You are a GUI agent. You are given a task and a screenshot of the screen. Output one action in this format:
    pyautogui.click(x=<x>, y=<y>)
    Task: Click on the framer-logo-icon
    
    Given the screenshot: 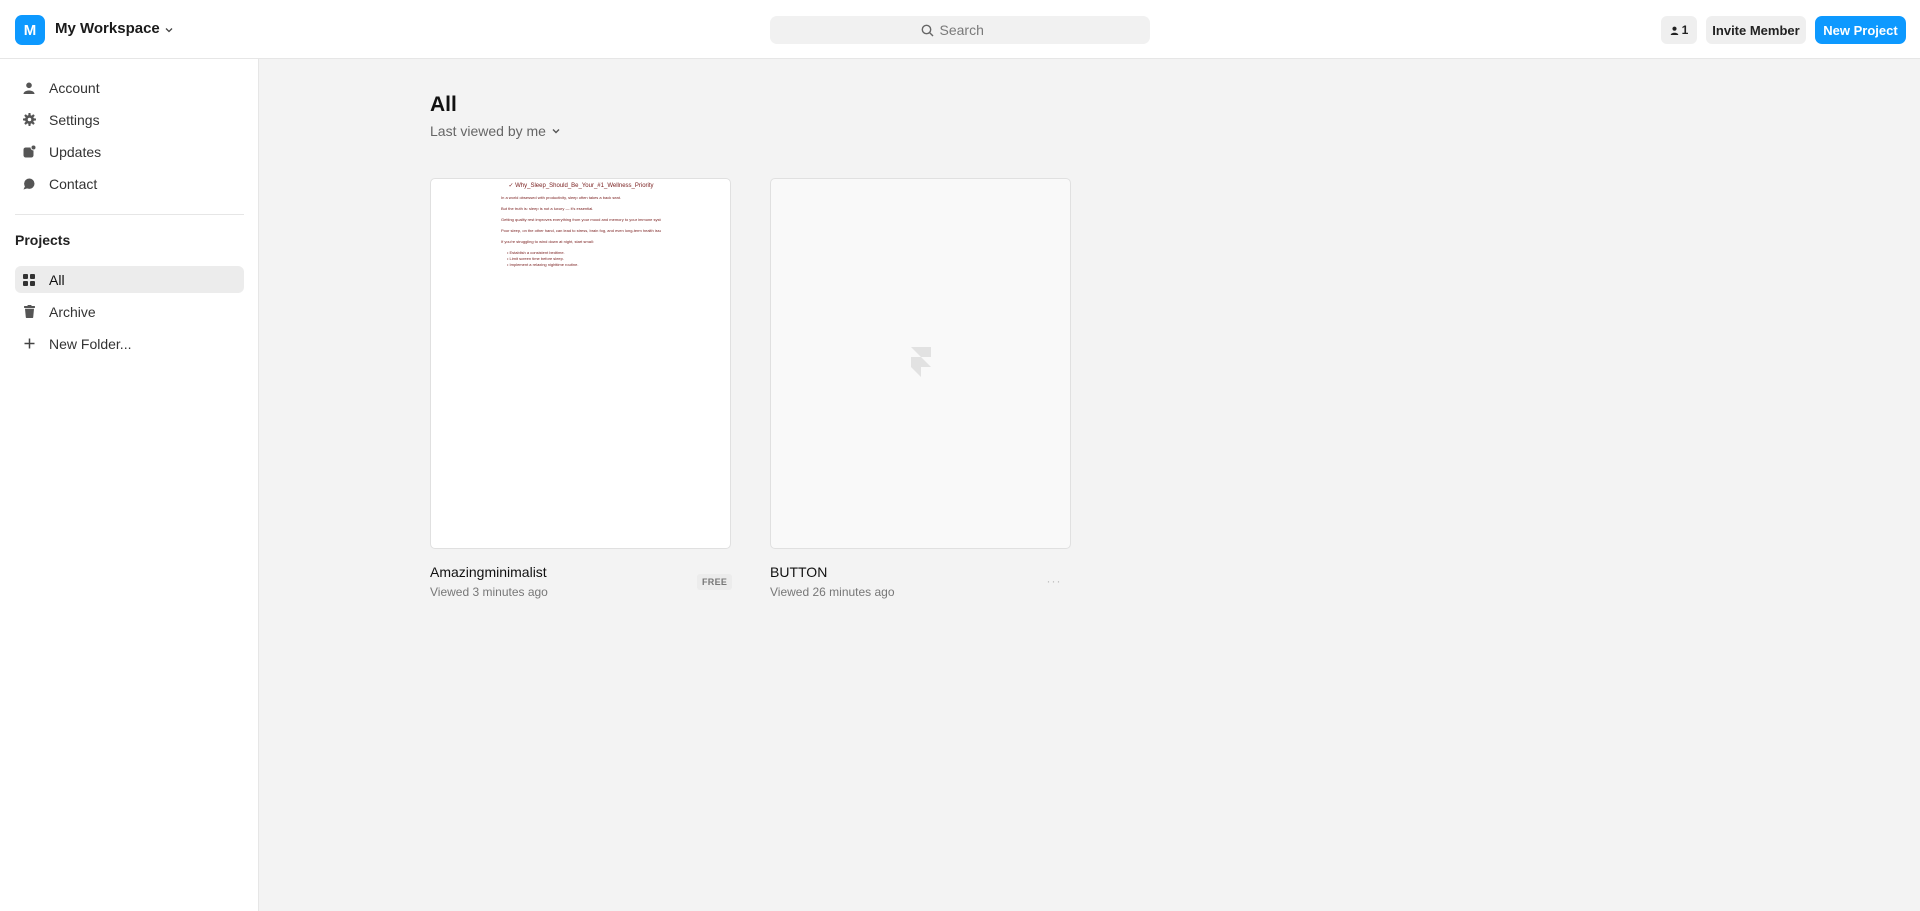 What is the action you would take?
    pyautogui.click(x=921, y=362)
    